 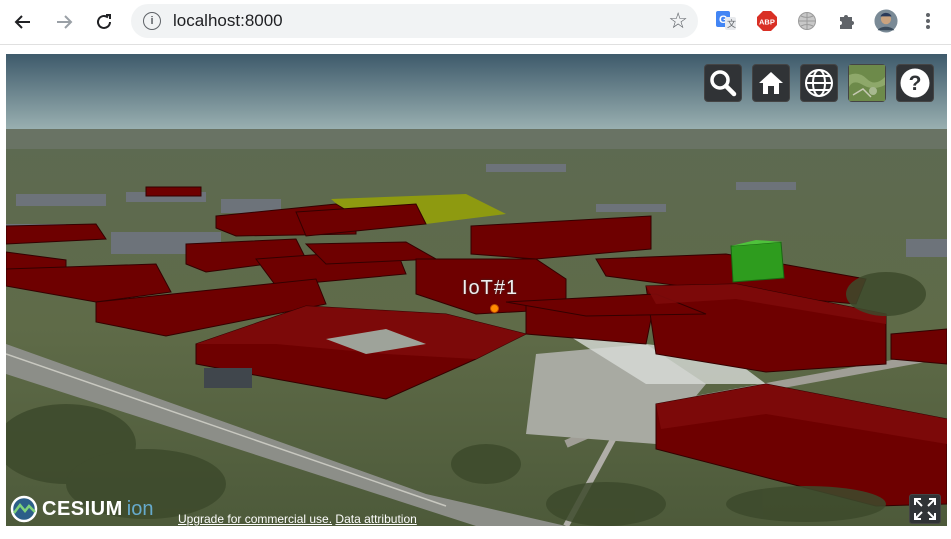 What do you see at coordinates (847, 21) in the screenshot?
I see `puzzle-extensions-icon` at bounding box center [847, 21].